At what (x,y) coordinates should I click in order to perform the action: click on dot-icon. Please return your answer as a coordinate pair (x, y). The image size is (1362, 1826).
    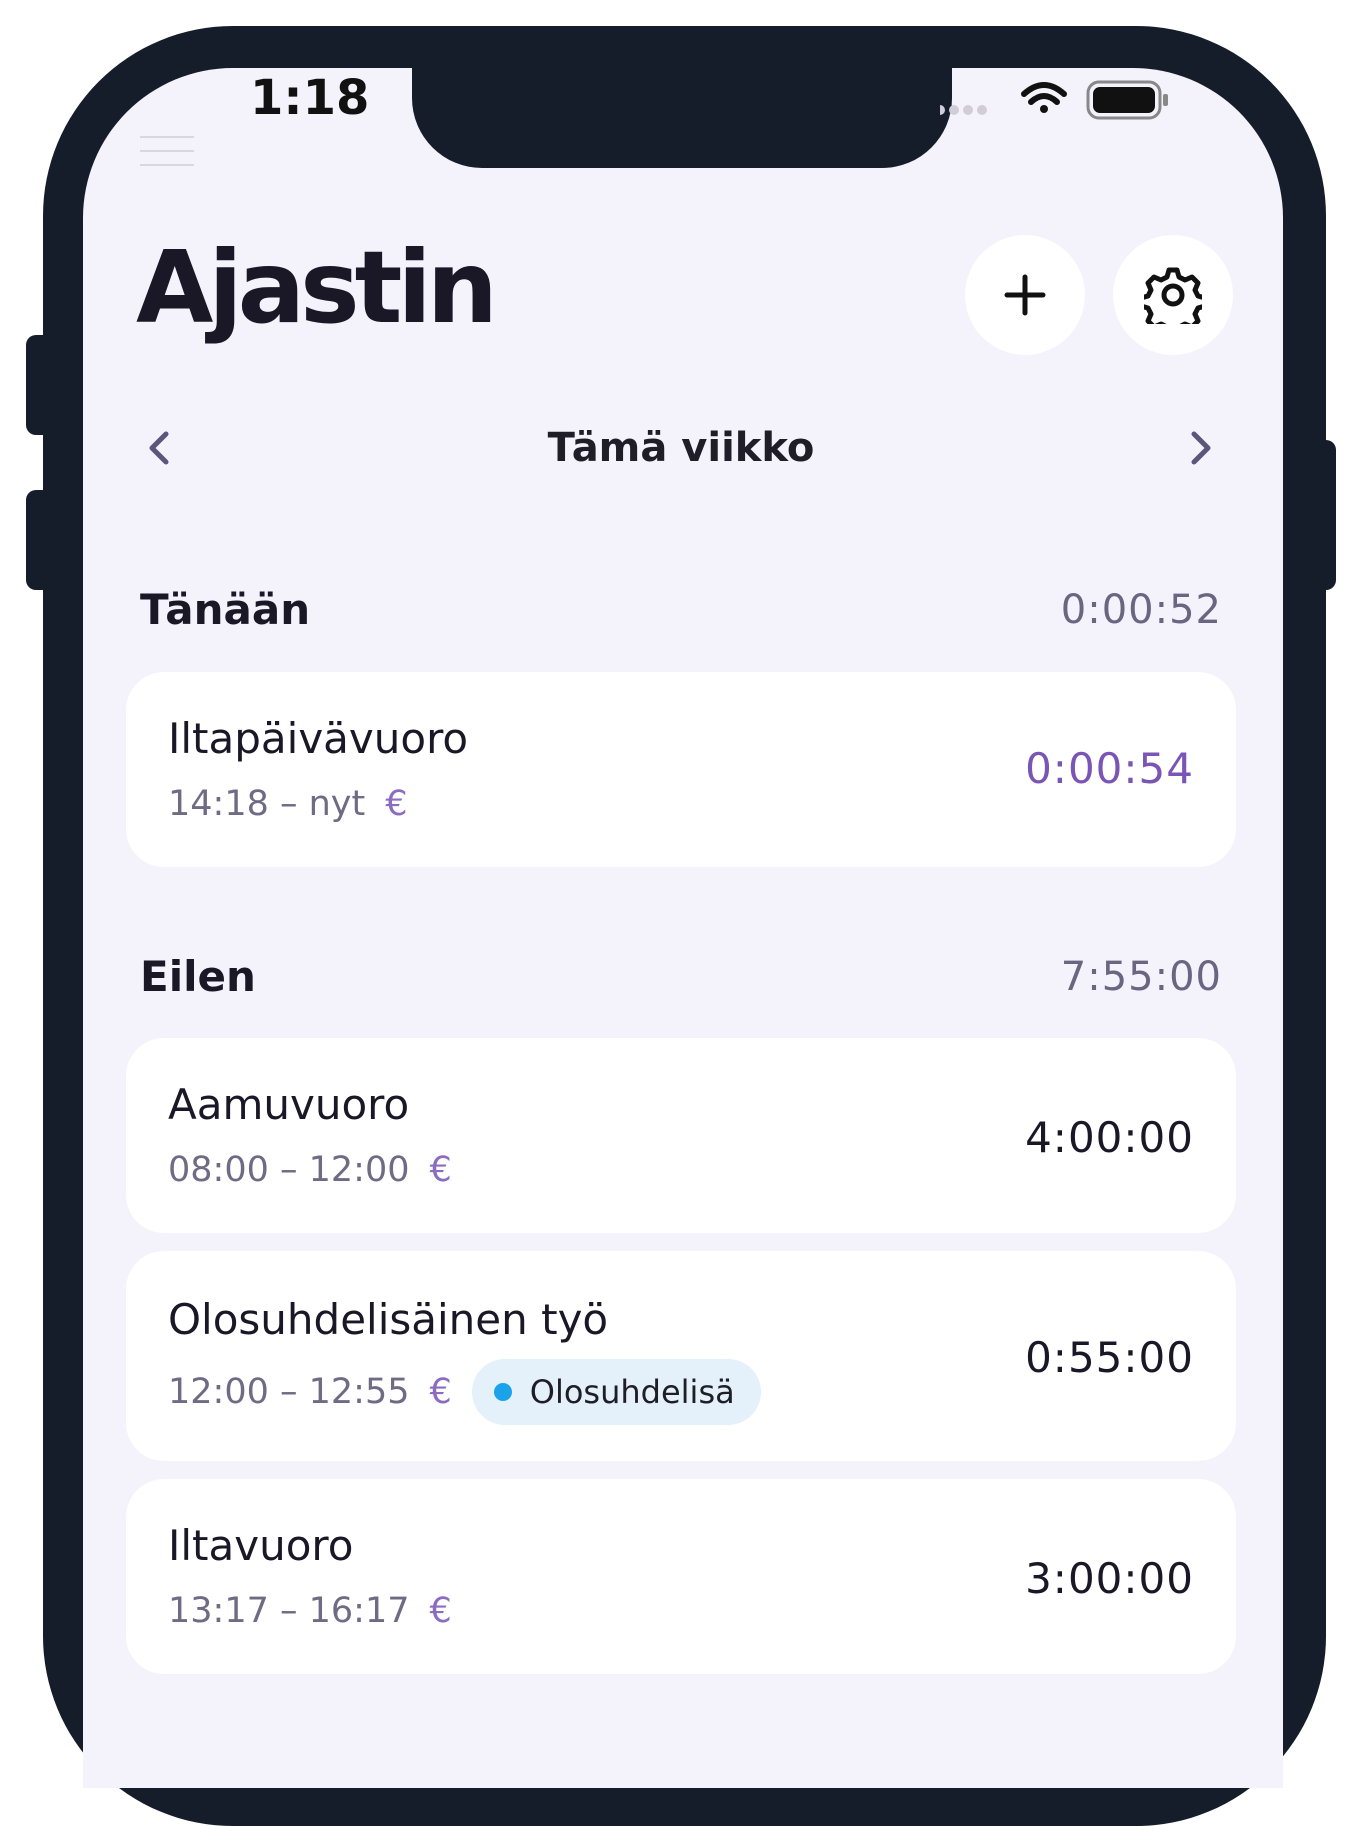
    Looking at the image, I should click on (502, 1392).